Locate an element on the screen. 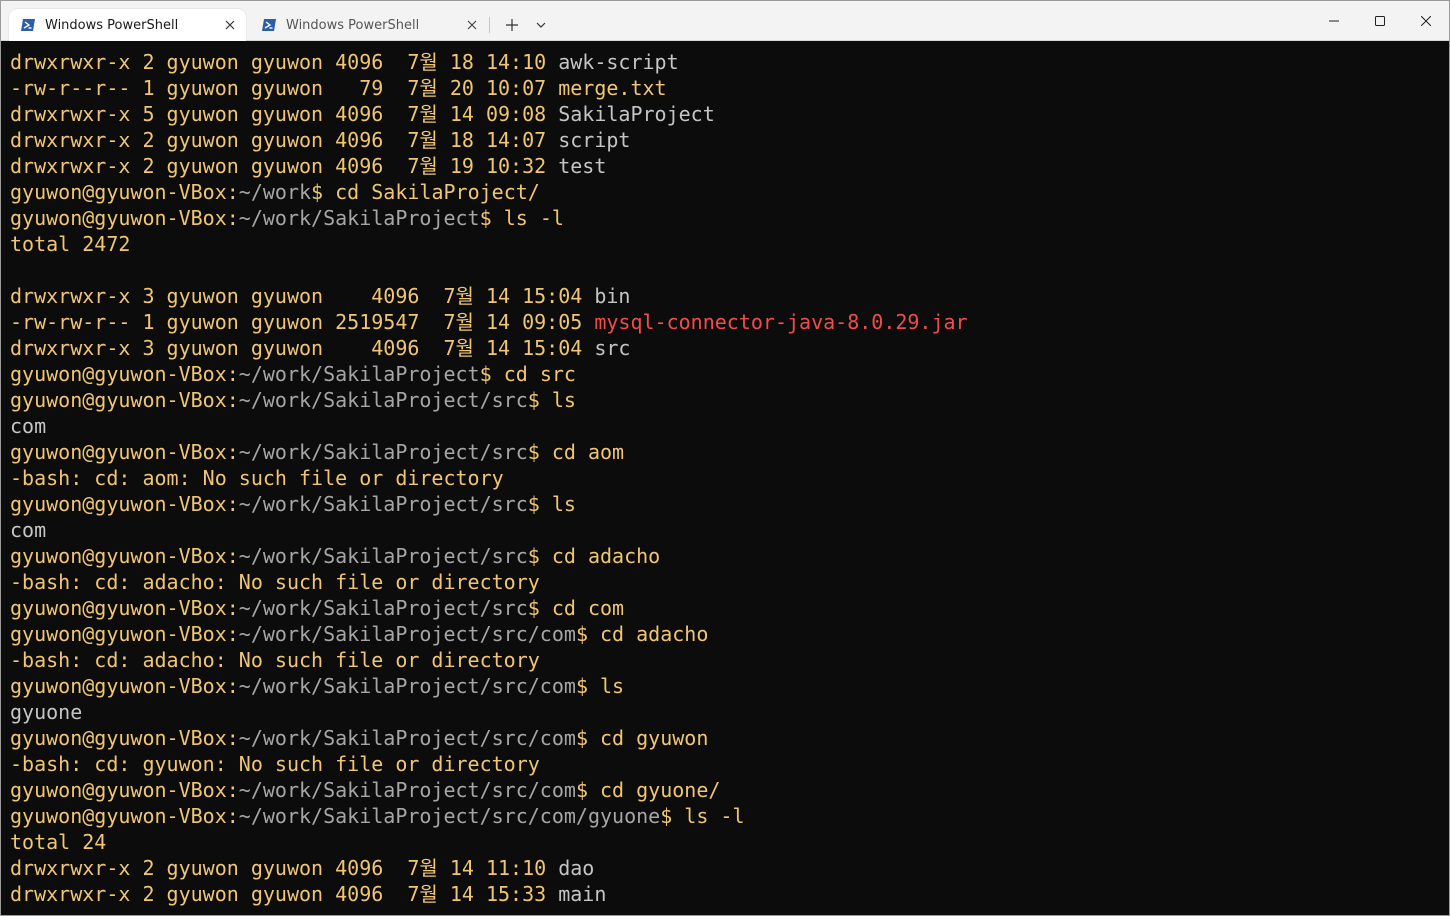 This screenshot has width=1450, height=916. maximize-button is located at coordinates (1380, 21).